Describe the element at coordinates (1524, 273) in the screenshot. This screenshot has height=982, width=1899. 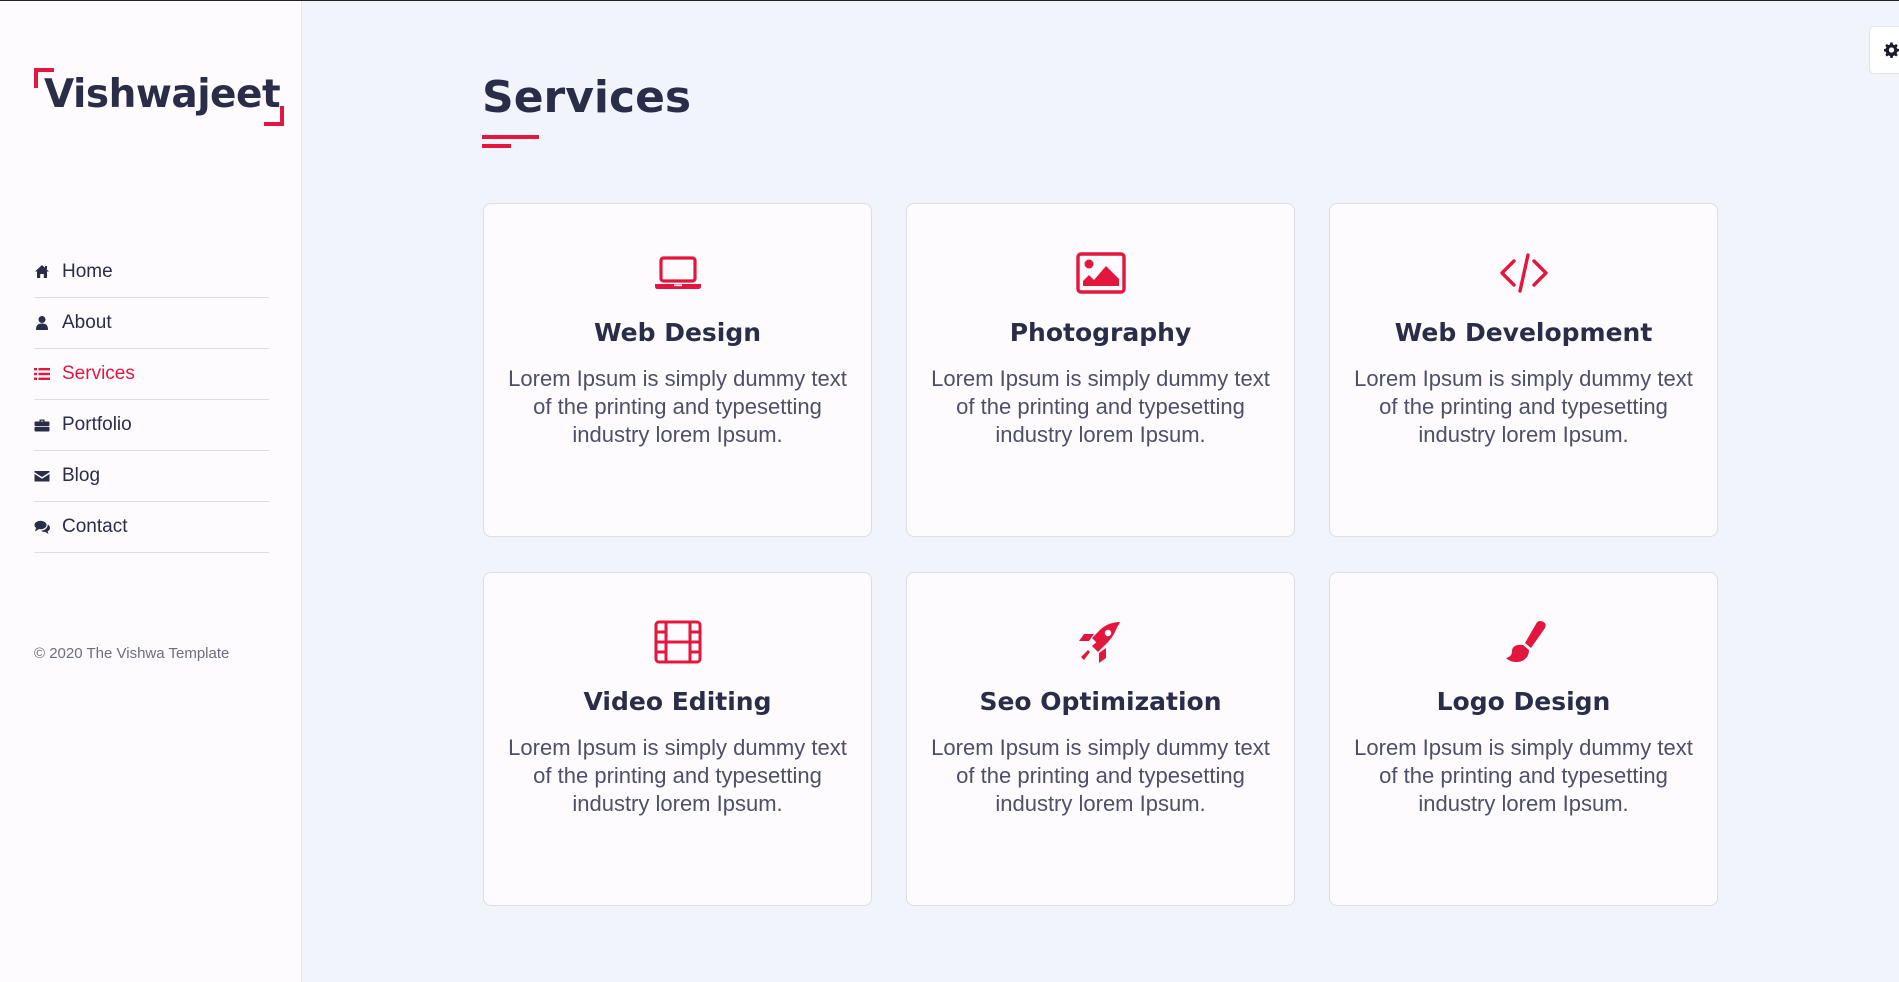
I see `code-icon` at that location.